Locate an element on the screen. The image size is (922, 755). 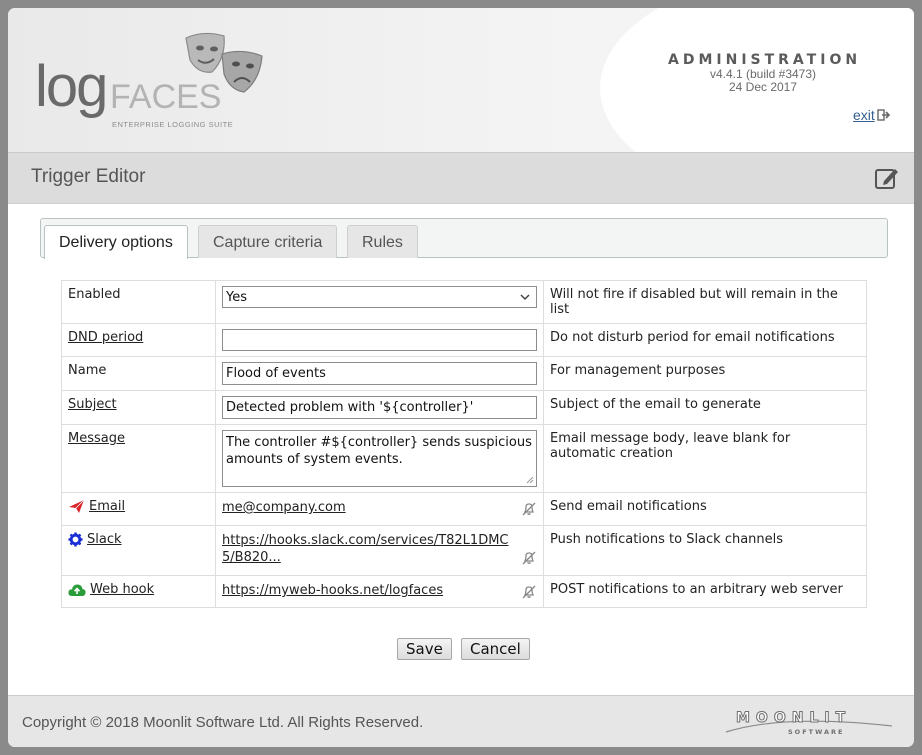
row-label: Slack is located at coordinates (138, 550).